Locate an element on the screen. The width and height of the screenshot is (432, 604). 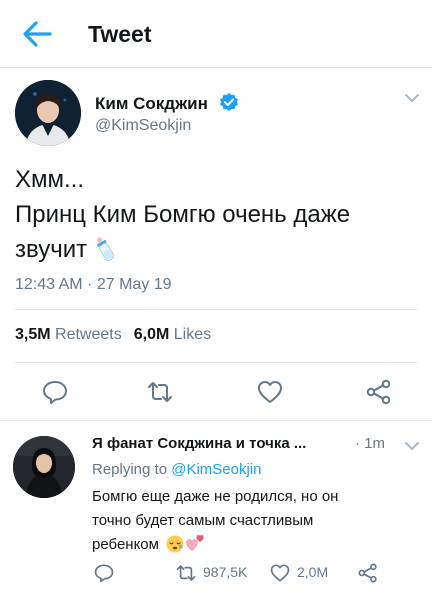
section-separator is located at coordinates (216, 420).